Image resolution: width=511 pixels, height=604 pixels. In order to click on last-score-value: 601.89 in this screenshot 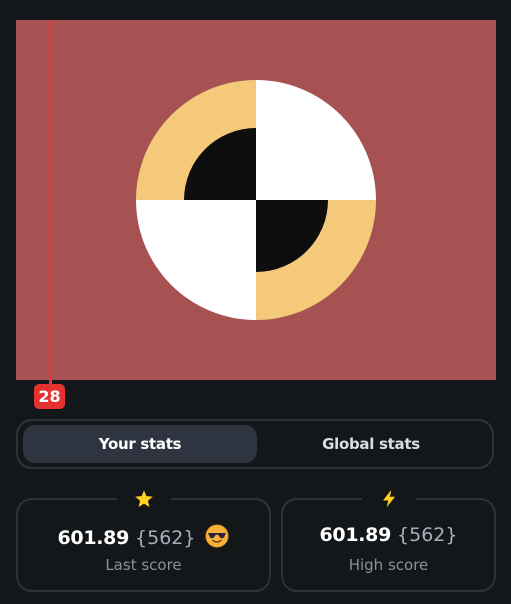, I will do `click(93, 538)`.